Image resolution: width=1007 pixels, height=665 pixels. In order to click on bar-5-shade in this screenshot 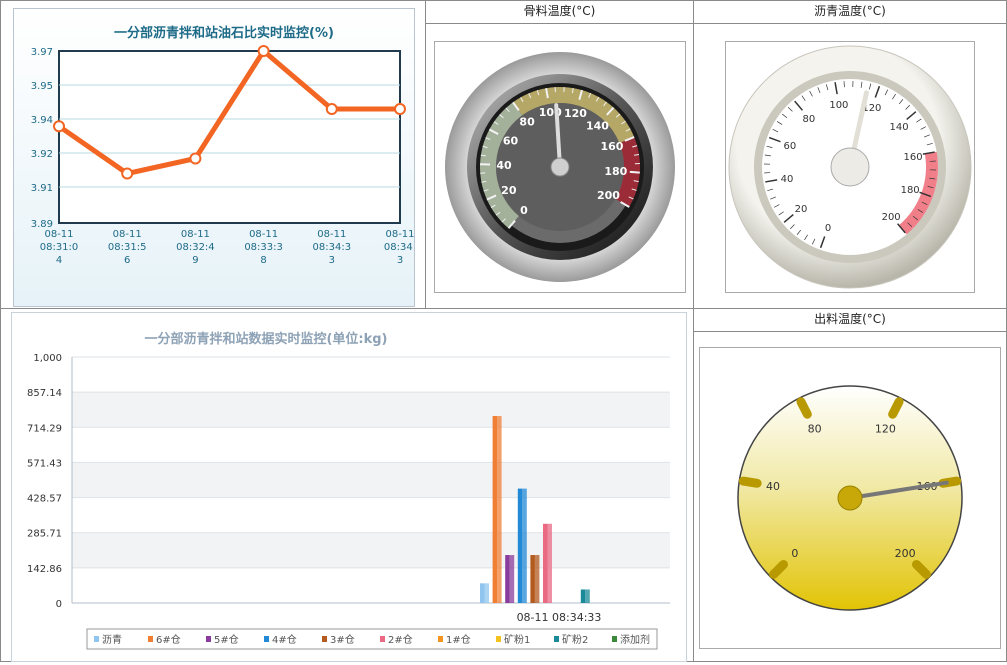, I will do `click(550, 563)`.